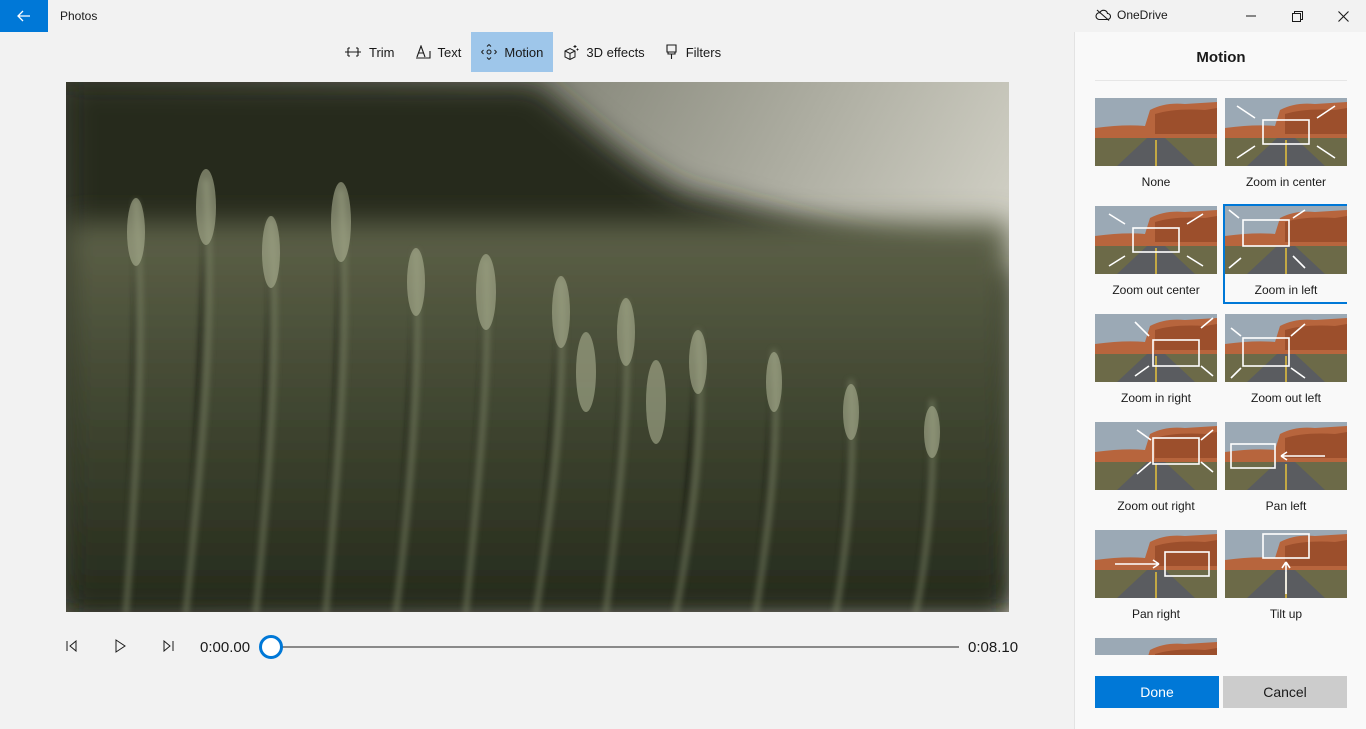  I want to click on tool-motion: Motion, so click(512, 52).